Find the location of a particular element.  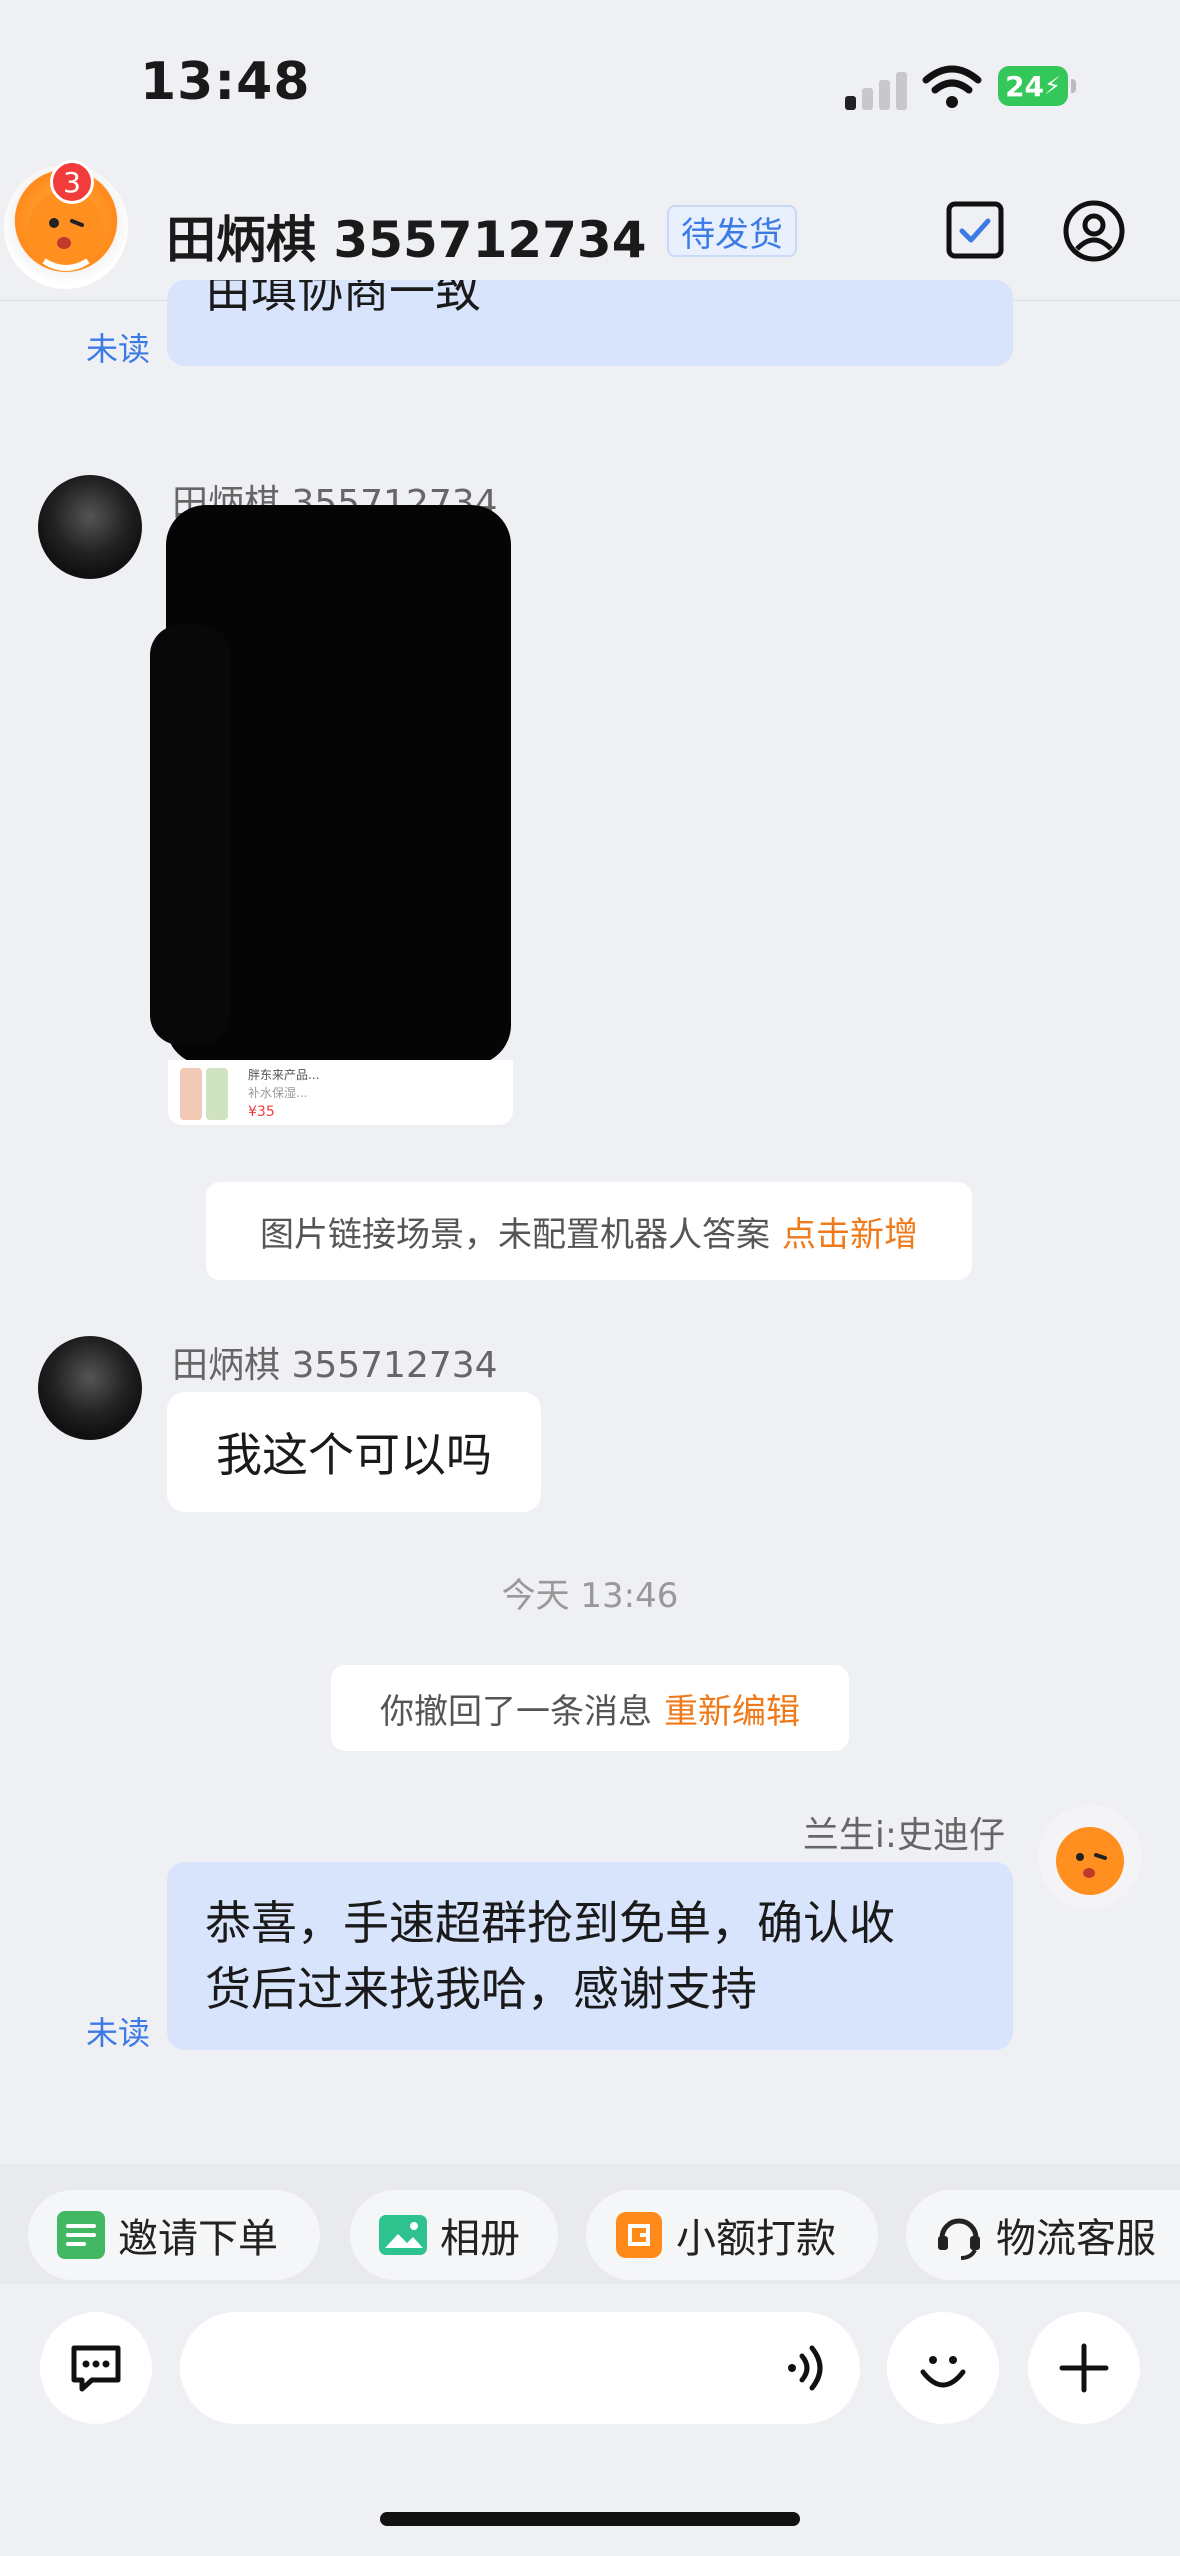

logistics-service-label: 物流客服 is located at coordinates (1076, 2239).